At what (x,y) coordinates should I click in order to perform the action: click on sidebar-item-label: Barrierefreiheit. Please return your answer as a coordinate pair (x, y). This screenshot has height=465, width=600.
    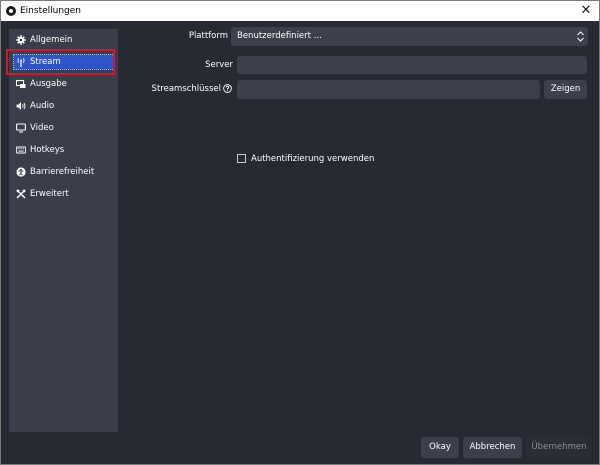
    Looking at the image, I should click on (62, 172).